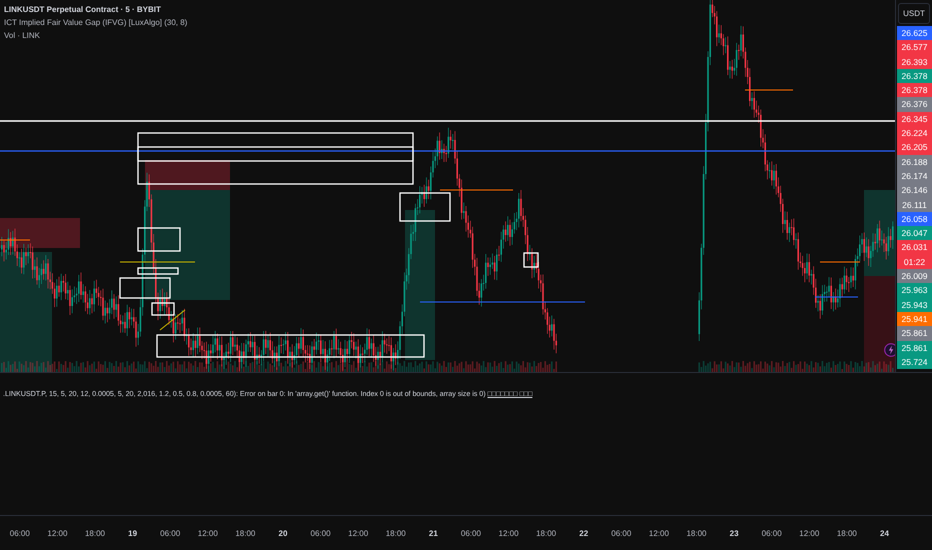 This screenshot has width=932, height=550. What do you see at coordinates (914, 161) in the screenshot?
I see `price-label: 26.188` at bounding box center [914, 161].